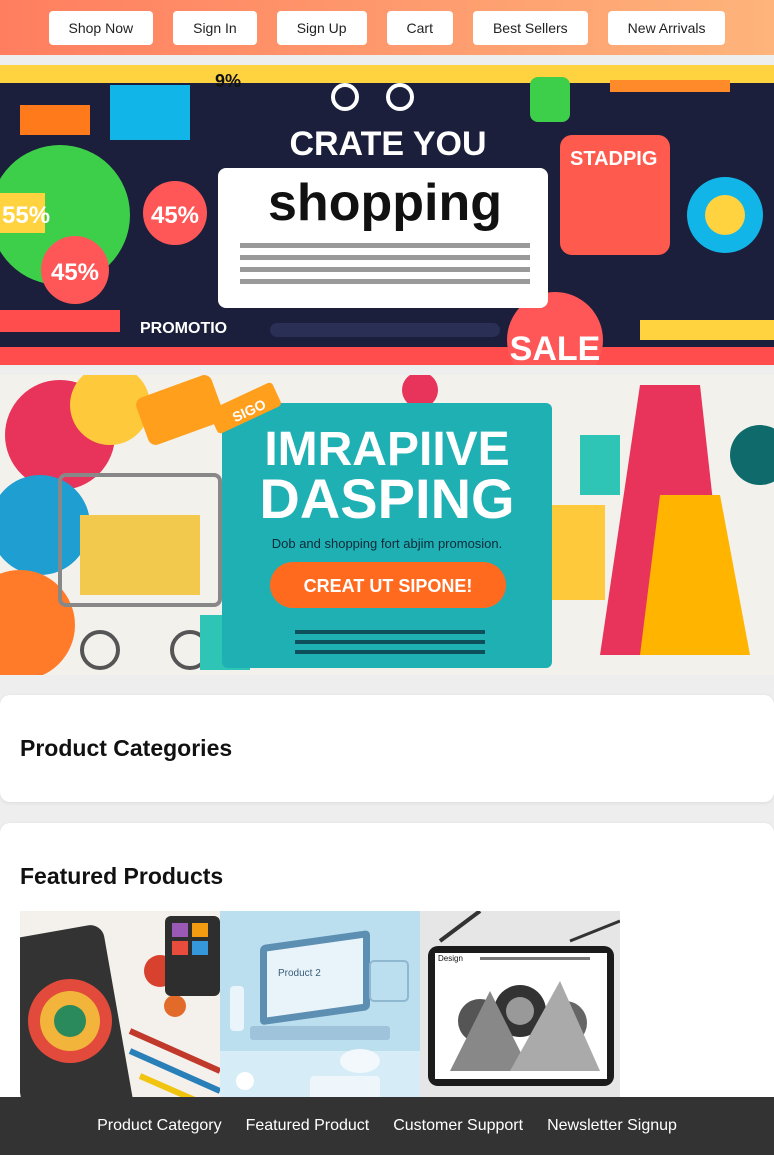 This screenshot has width=774, height=1155. I want to click on banner2-subtitle: Dob and shopping fort abjim promosion., so click(387, 543).